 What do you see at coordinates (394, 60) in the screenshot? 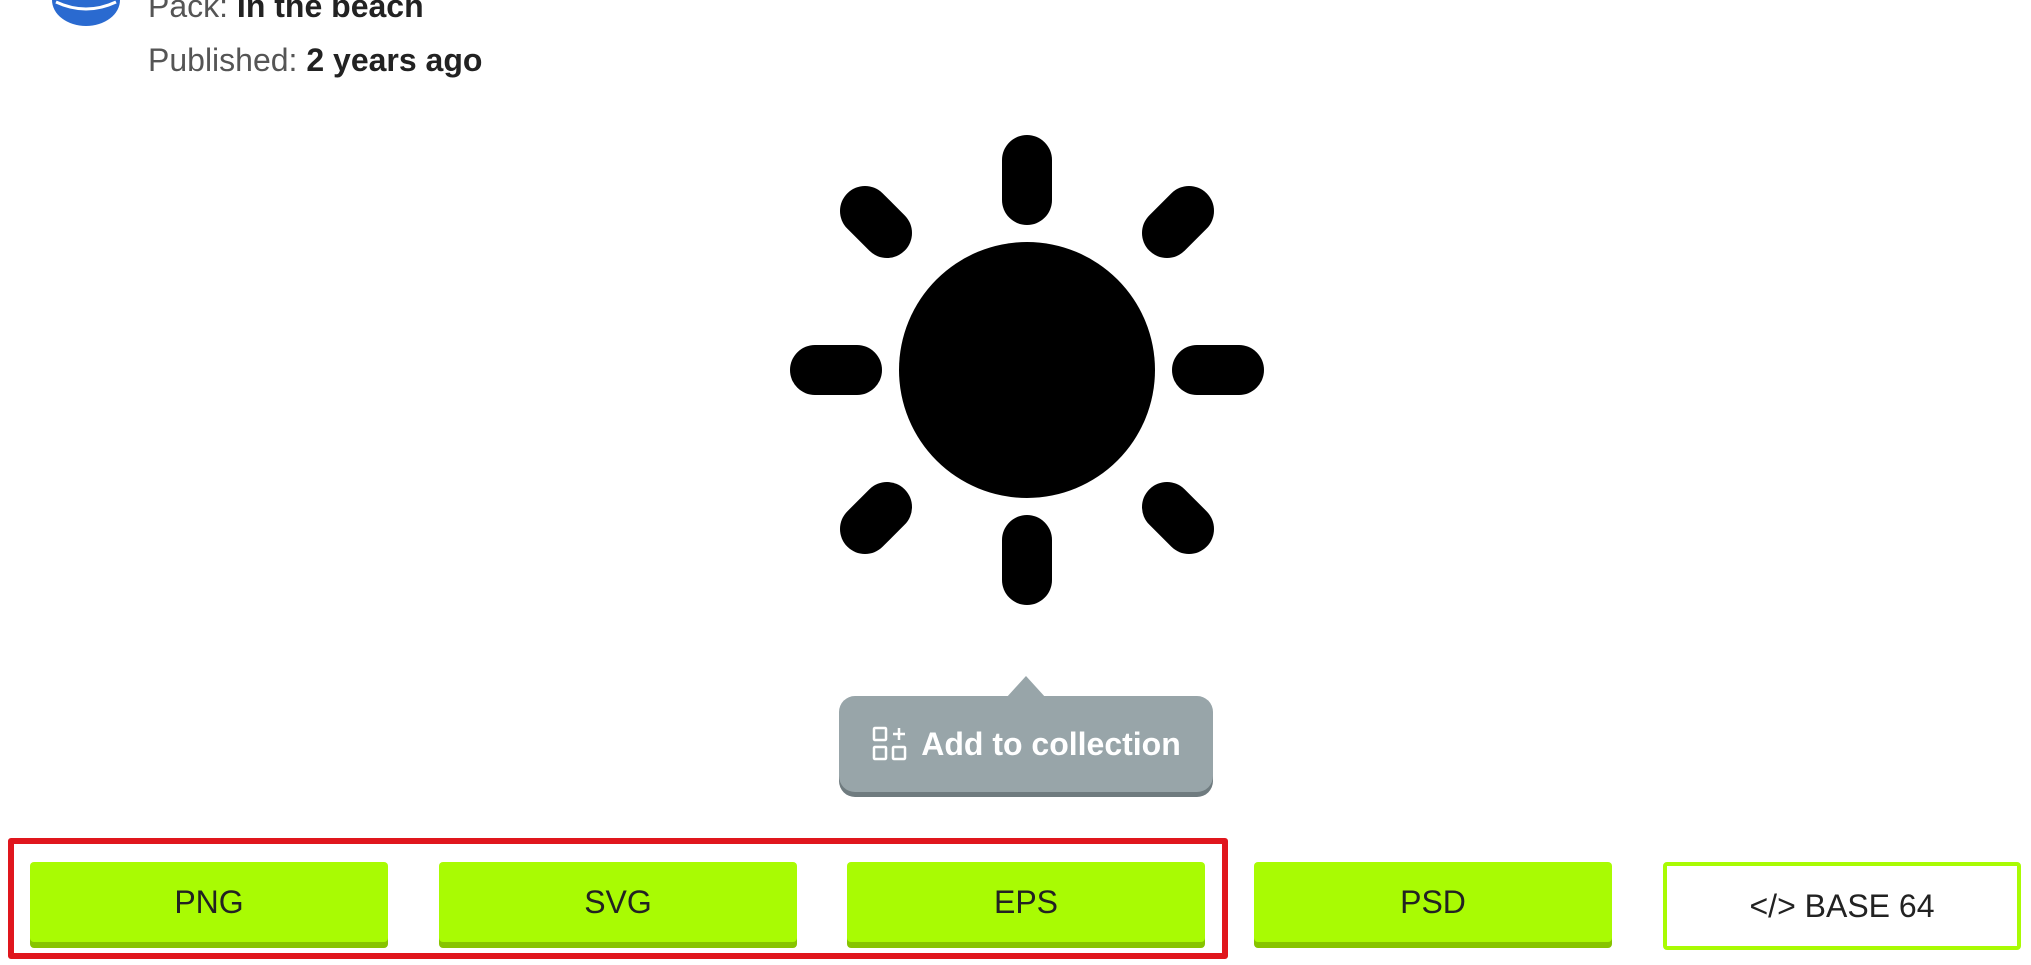
I see `published-value: 2 years ago` at bounding box center [394, 60].